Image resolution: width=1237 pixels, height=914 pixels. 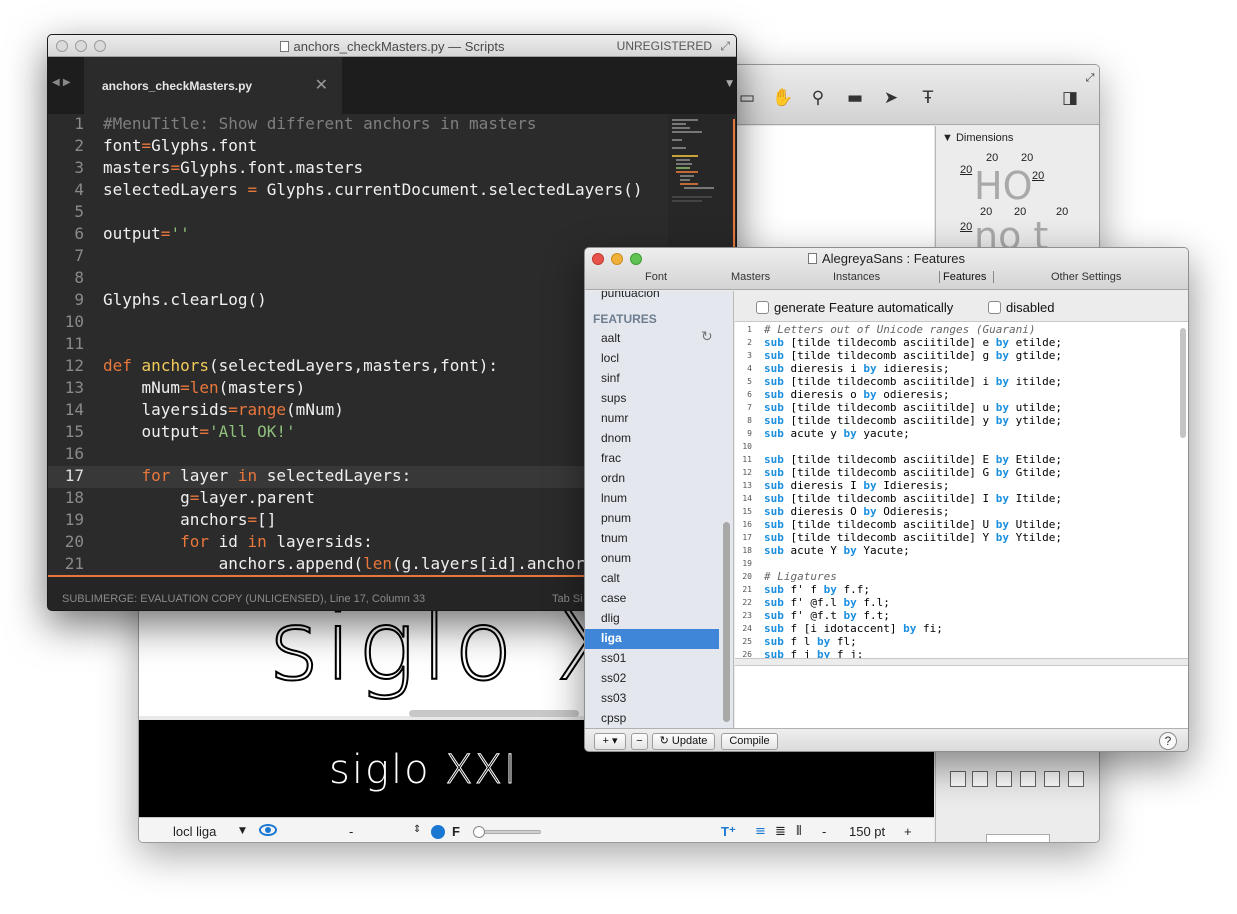 What do you see at coordinates (223, 409) in the screenshot?
I see `code-line: layersids=range(mNum)` at bounding box center [223, 409].